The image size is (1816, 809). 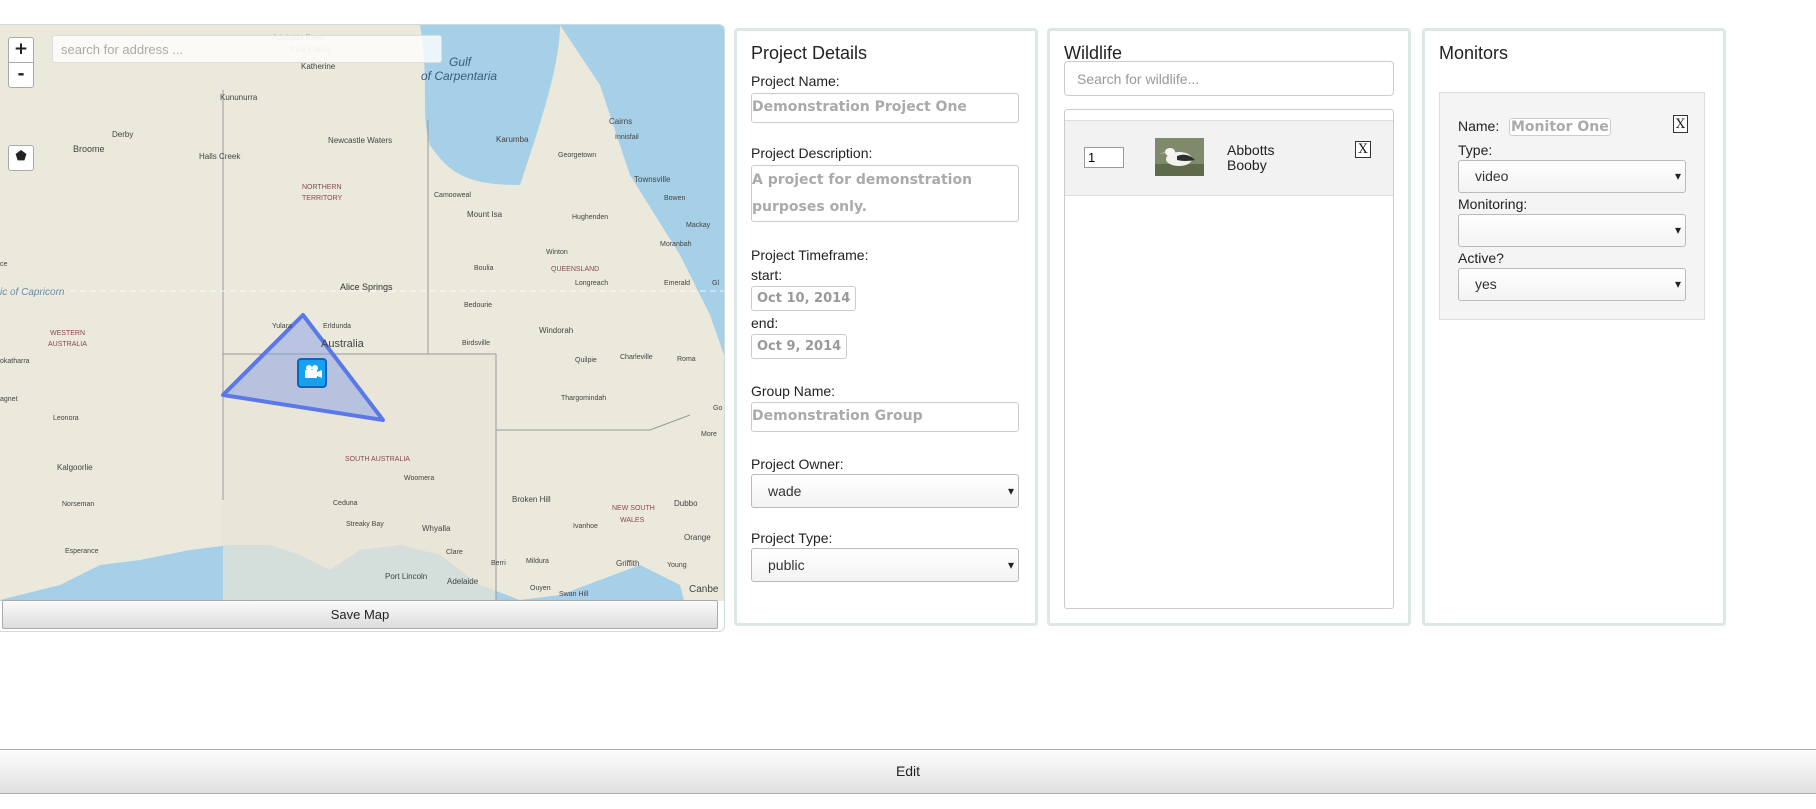 What do you see at coordinates (885, 417) in the screenshot?
I see `group-name-value: Demonstration Group` at bounding box center [885, 417].